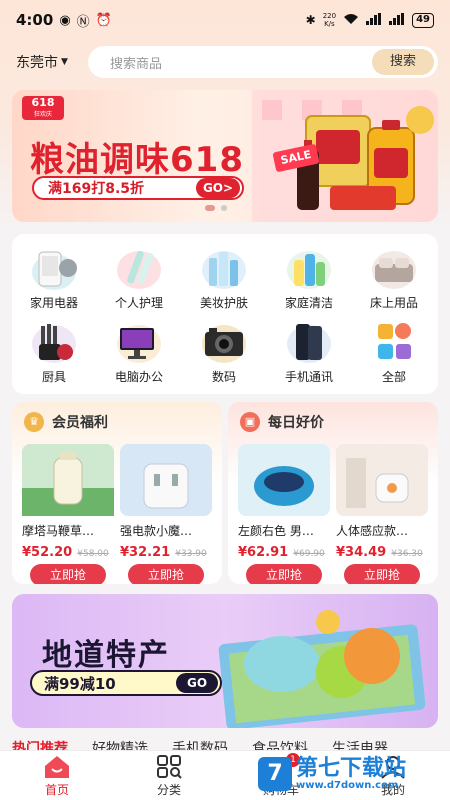 Image resolution: width=450 pixels, height=800 pixels. I want to click on alarm-icon: ⏰, so click(103, 20).